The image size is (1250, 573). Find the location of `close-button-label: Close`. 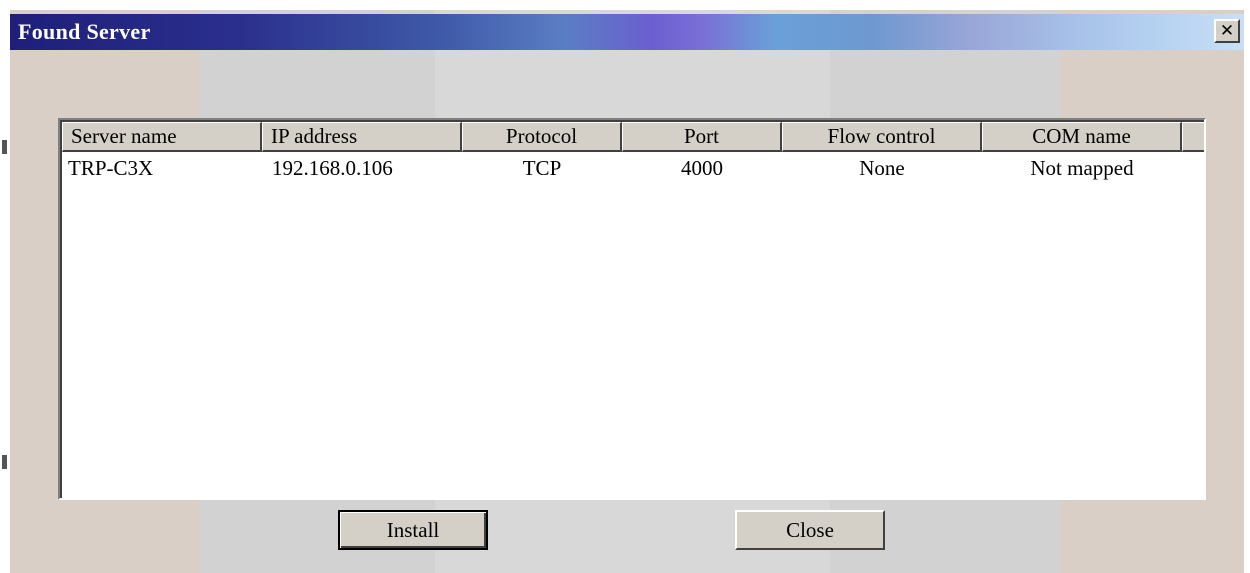

close-button-label: Close is located at coordinates (810, 529).